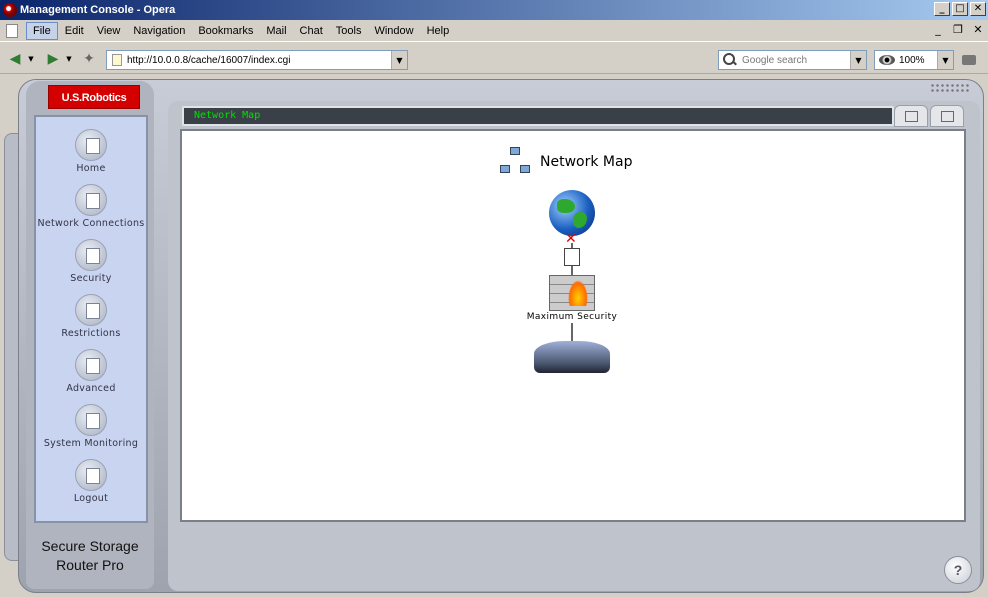 This screenshot has width=988, height=597. I want to click on title-bar: Management Console - Opera _ □ ✕, so click(494, 10).